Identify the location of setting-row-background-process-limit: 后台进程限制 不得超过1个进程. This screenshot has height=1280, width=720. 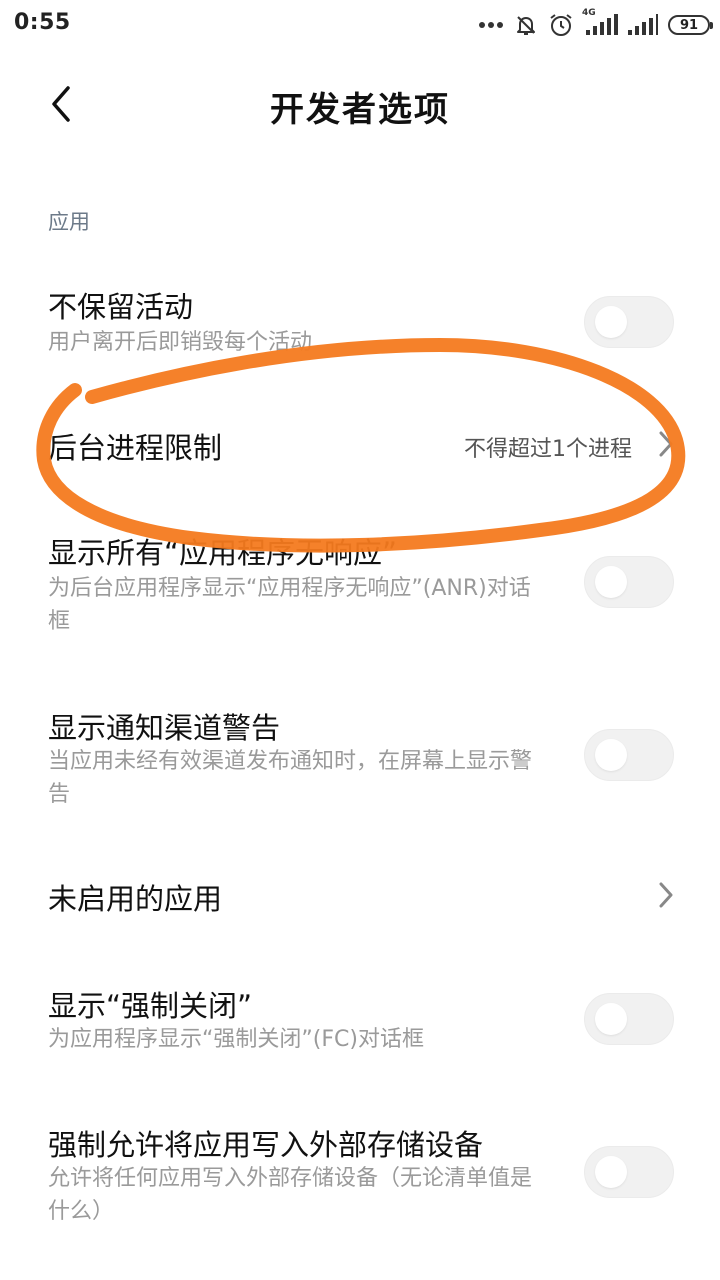
(360, 445).